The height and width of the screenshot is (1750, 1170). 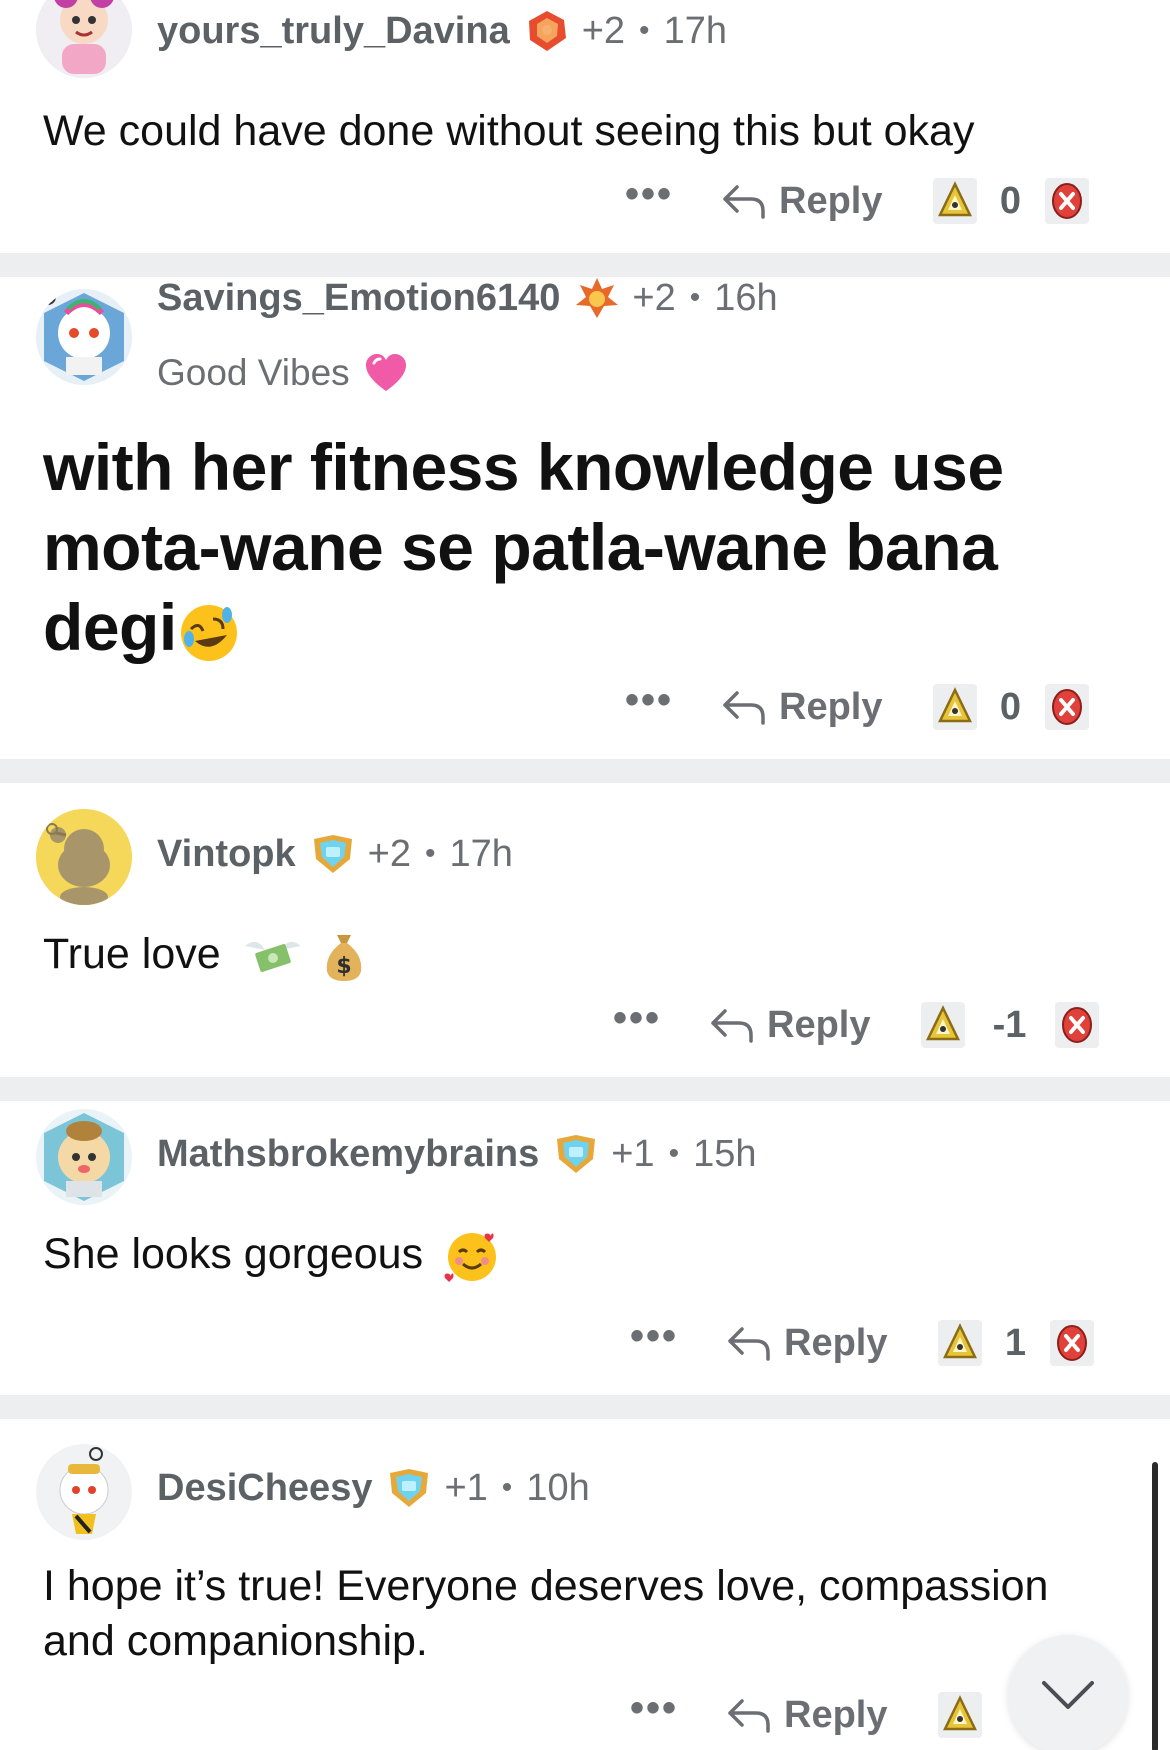 I want to click on heart-icon, so click(x=386, y=373).